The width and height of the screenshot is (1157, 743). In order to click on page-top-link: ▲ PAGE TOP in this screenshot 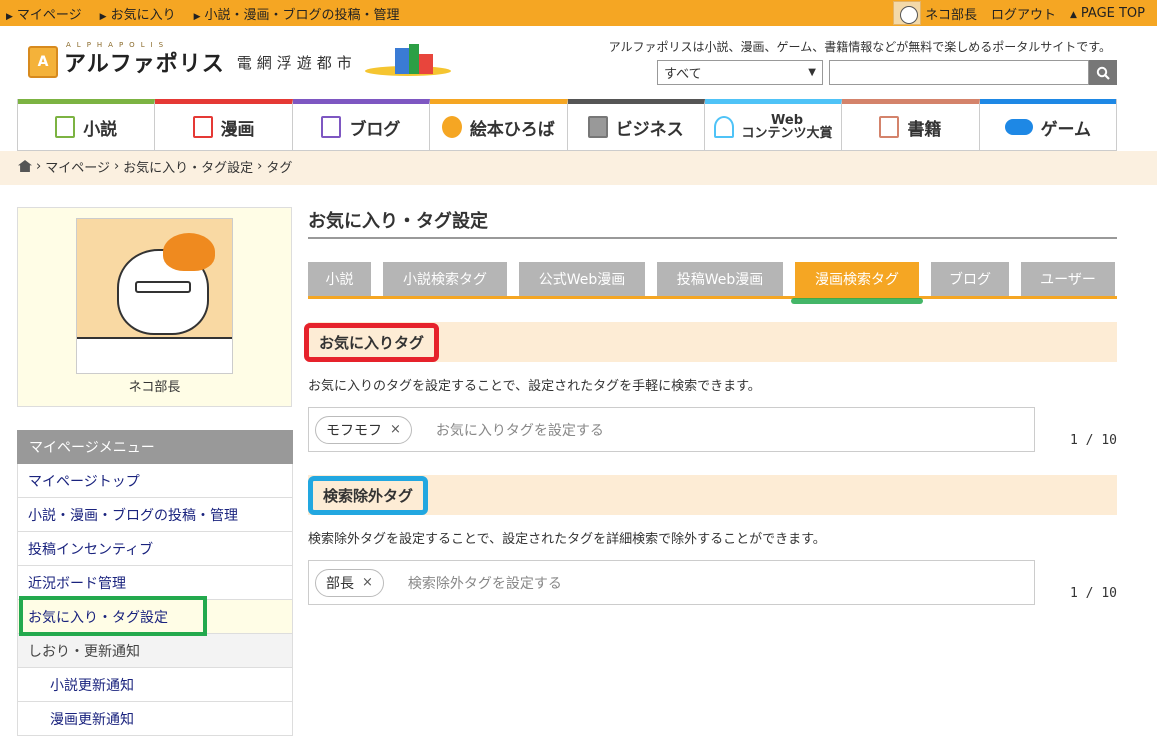, I will do `click(1107, 13)`.